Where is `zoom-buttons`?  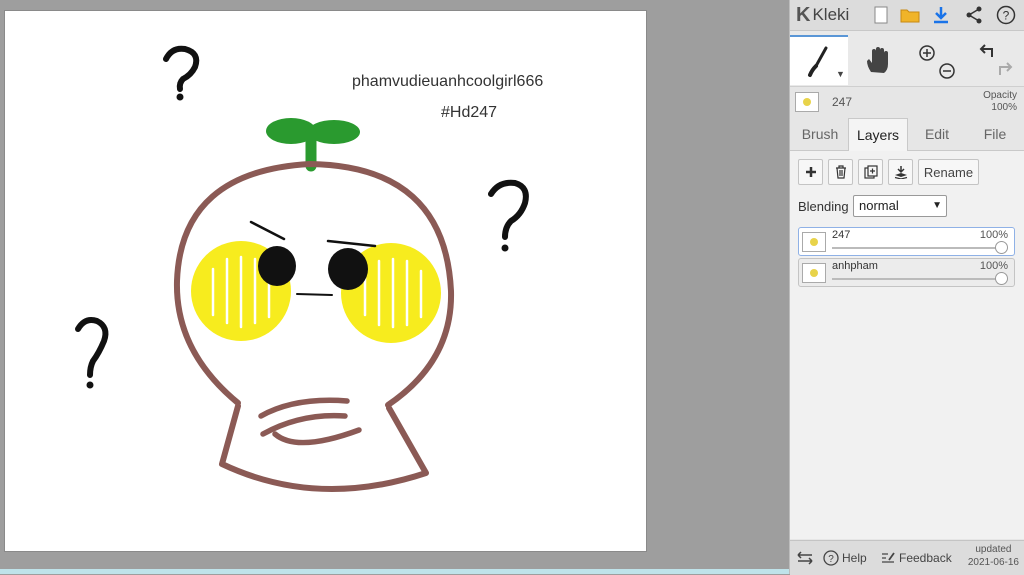 zoom-buttons is located at coordinates (936, 61).